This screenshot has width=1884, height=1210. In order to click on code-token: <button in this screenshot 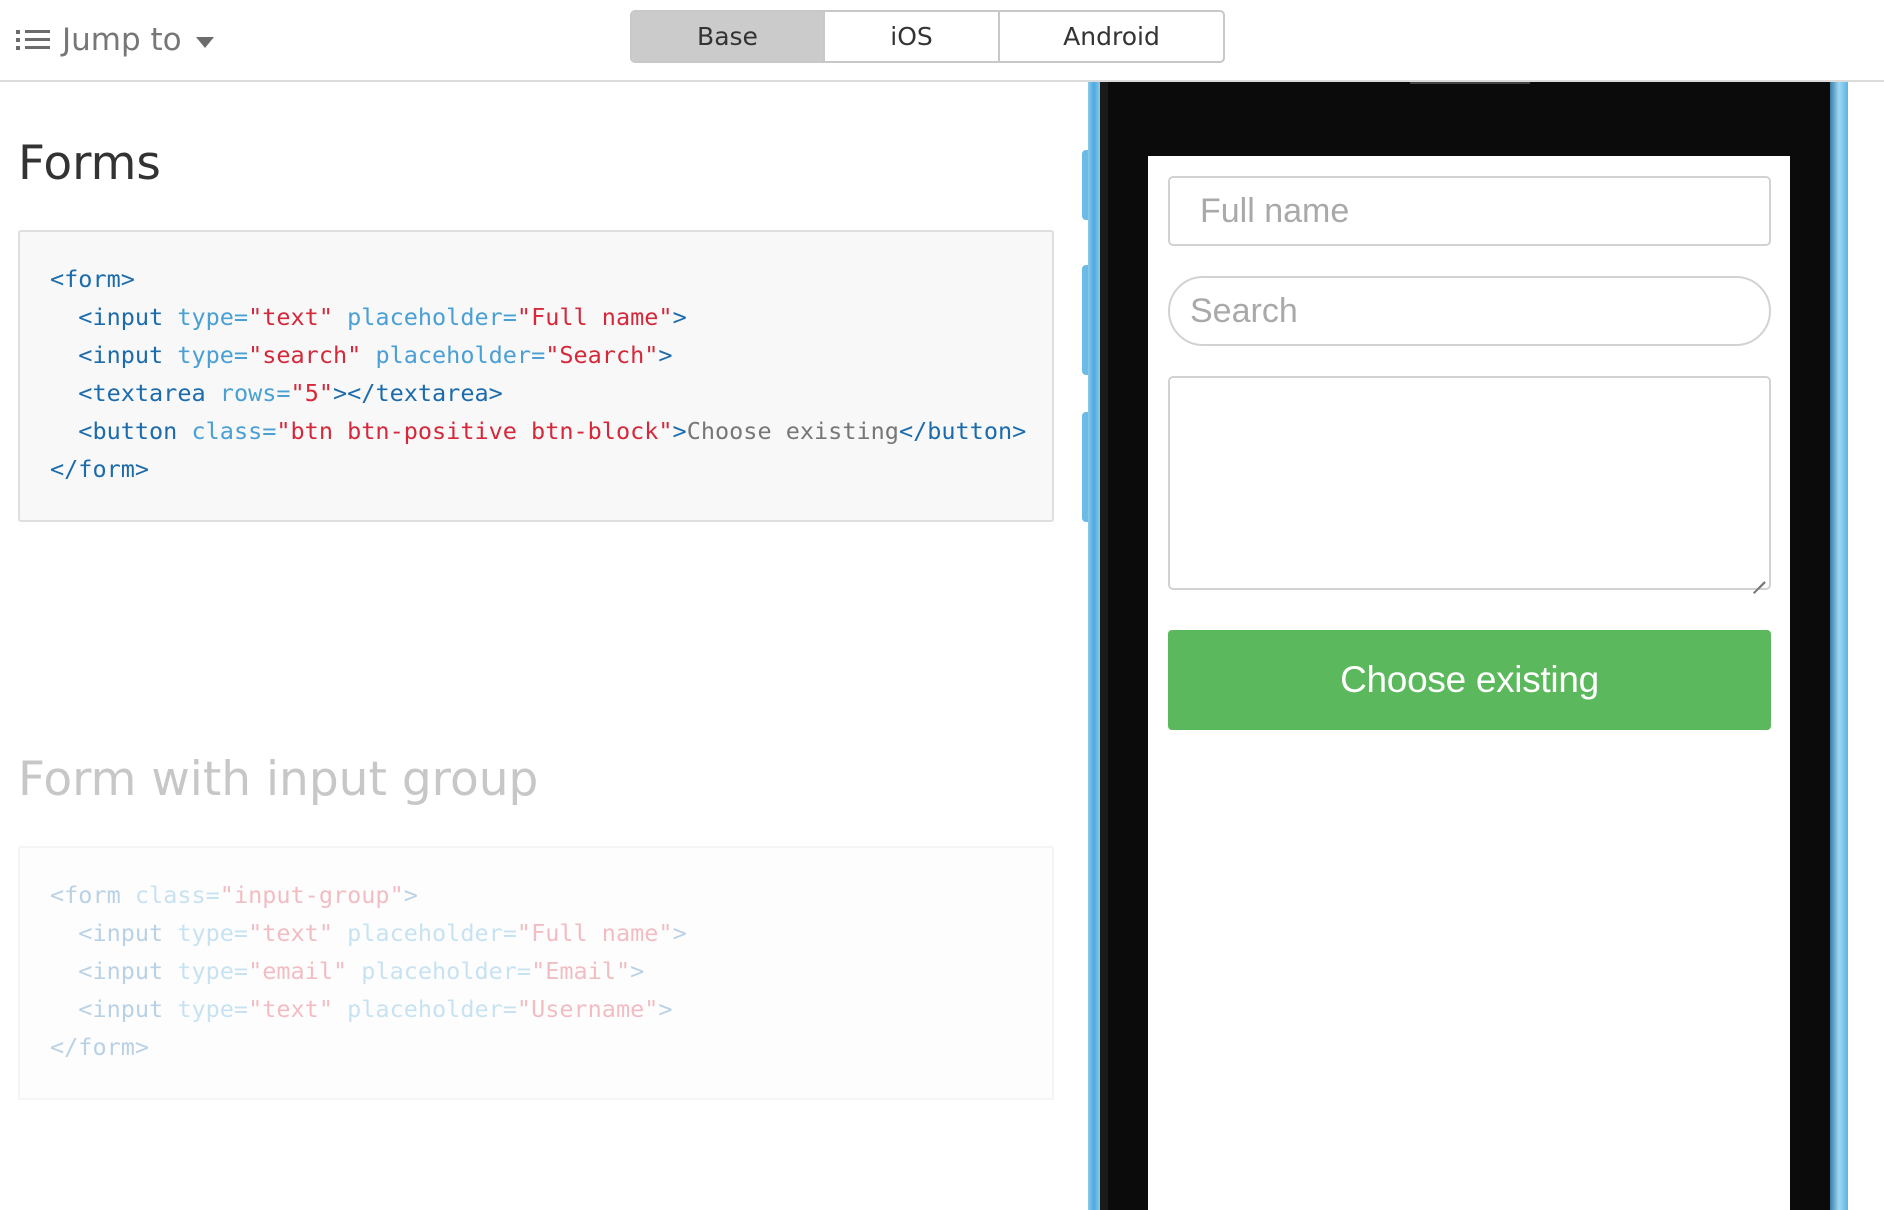, I will do `click(128, 431)`.